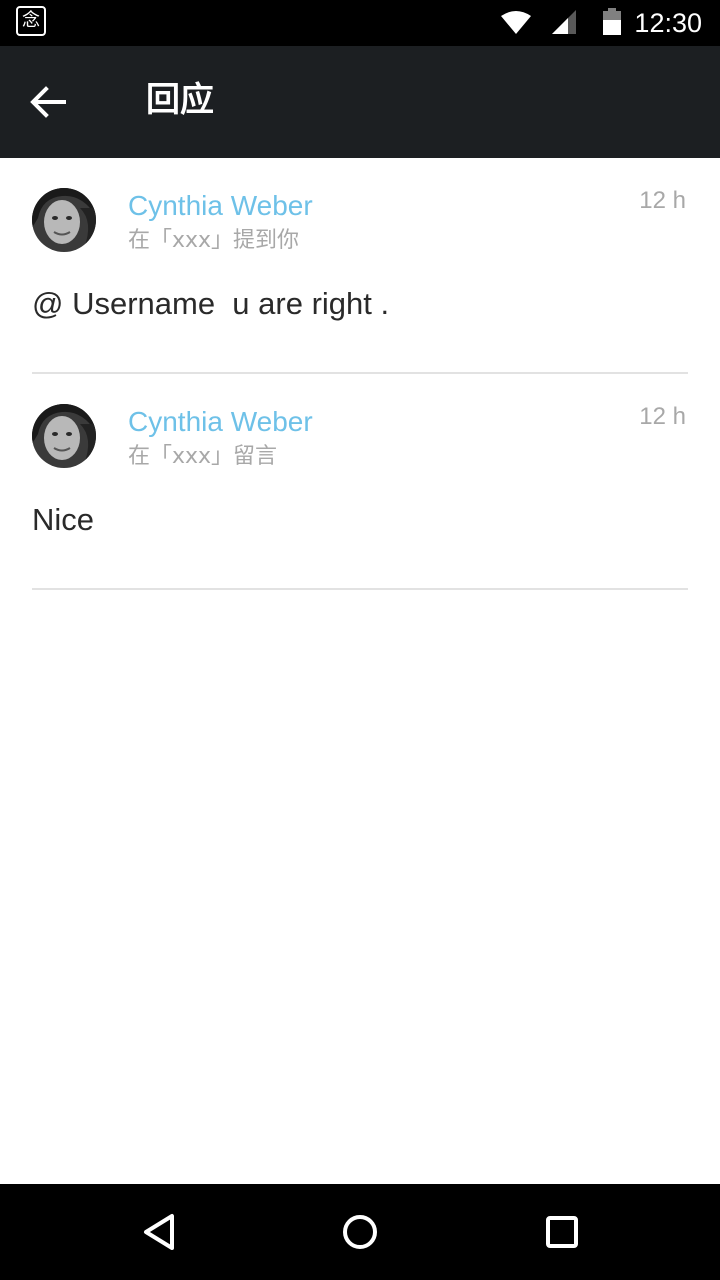  I want to click on back-button, so click(48, 102).